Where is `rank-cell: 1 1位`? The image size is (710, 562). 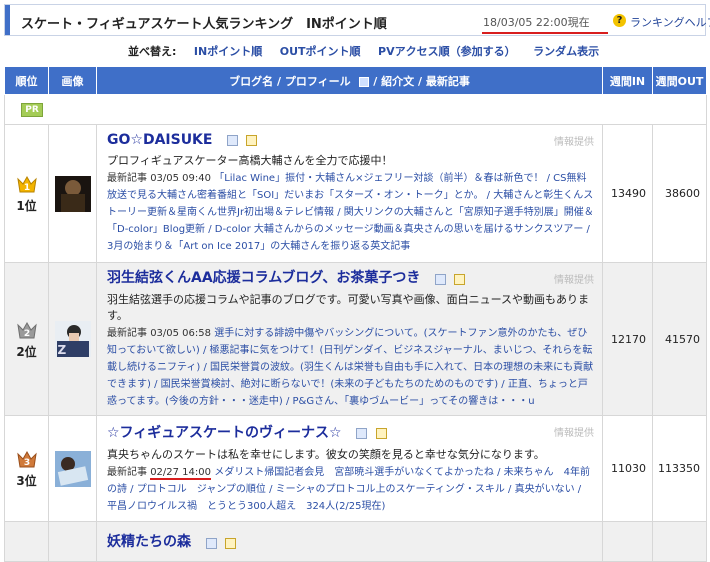
rank-cell: 1 1位 is located at coordinates (26, 193).